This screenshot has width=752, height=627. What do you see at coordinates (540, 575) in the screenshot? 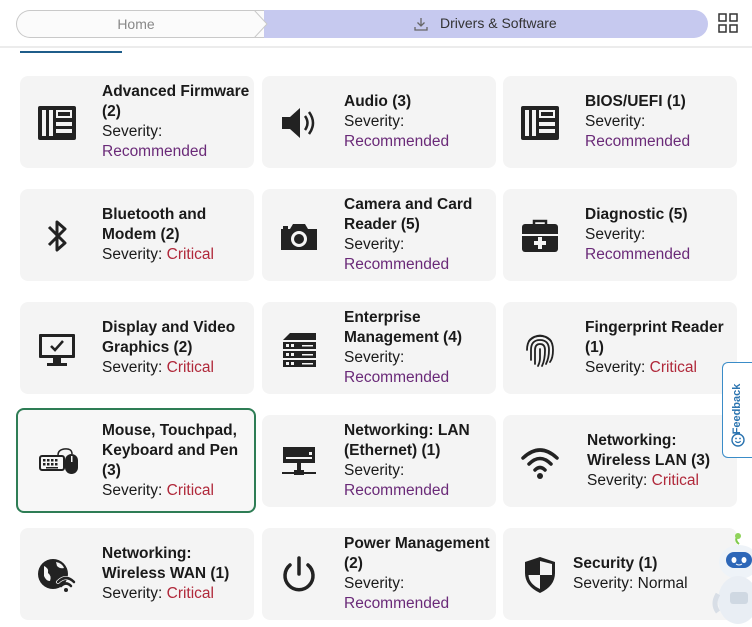
I see `shield-icon` at bounding box center [540, 575].